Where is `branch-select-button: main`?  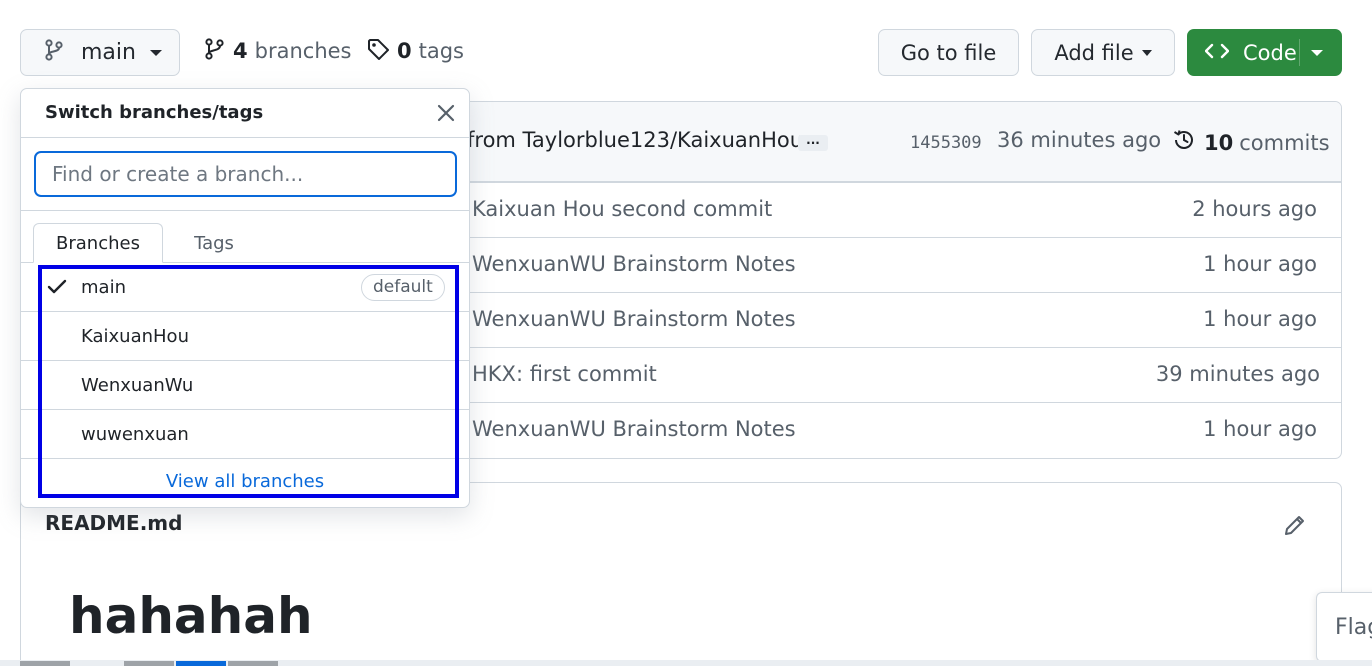 branch-select-button: main is located at coordinates (100, 52).